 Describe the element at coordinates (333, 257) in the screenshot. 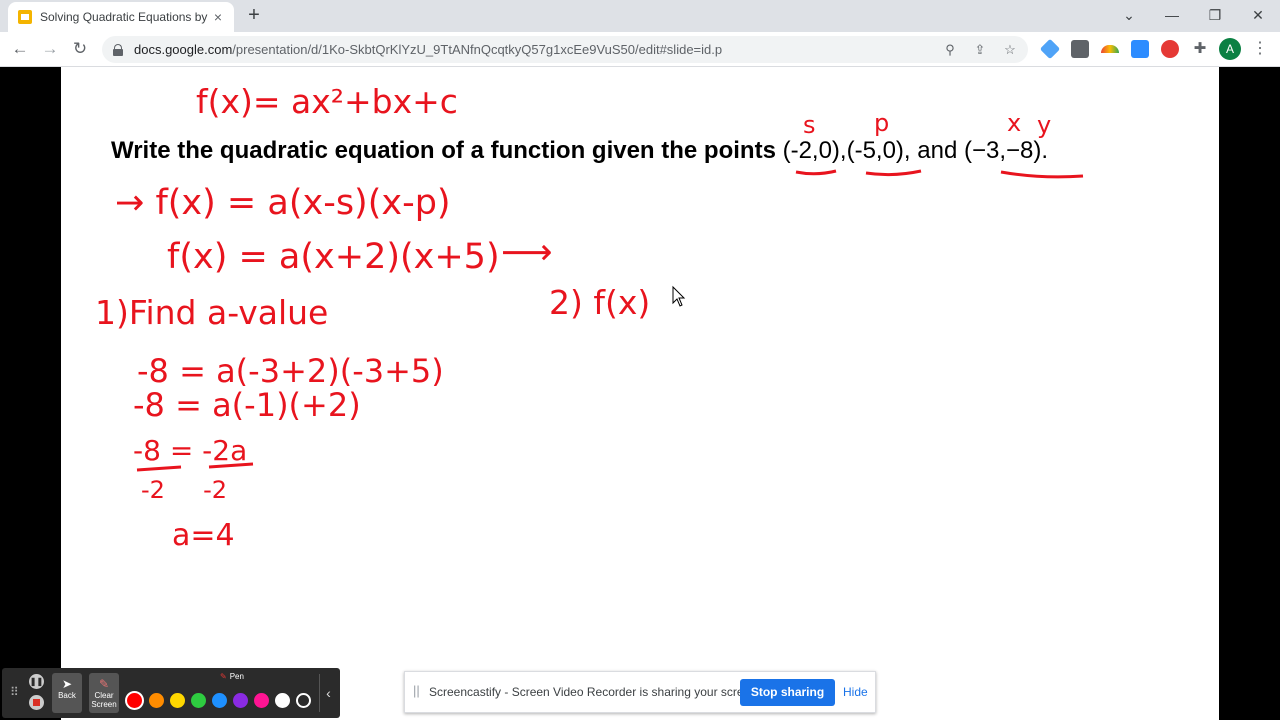

I see `substituted-form: f(x) = a(x+2)(x+5)` at that location.